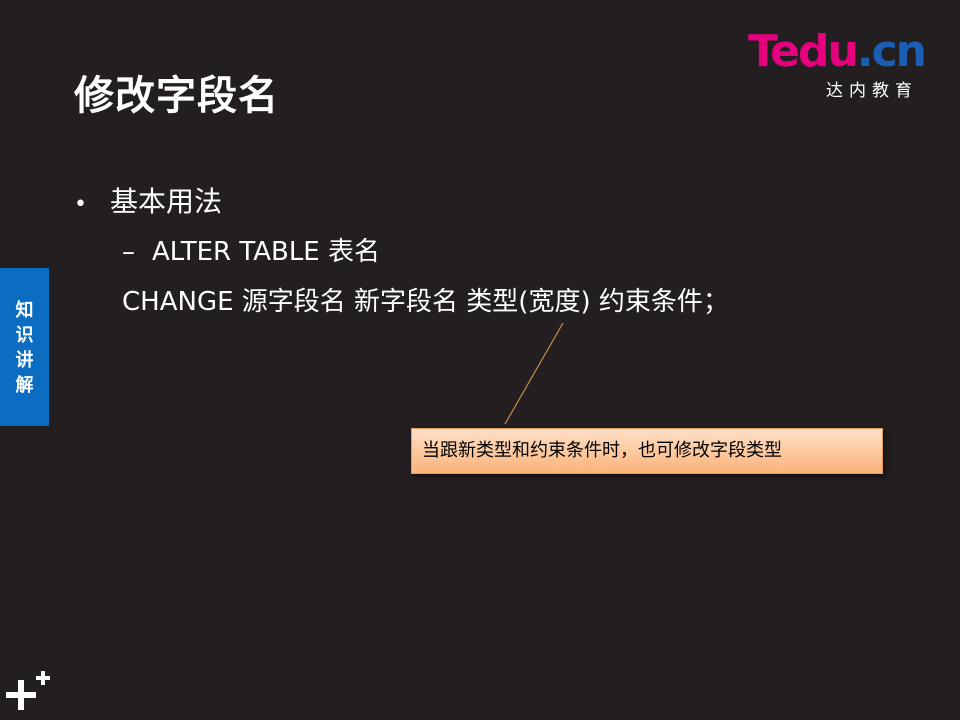  What do you see at coordinates (28, 690) in the screenshot?
I see `plus-icon` at bounding box center [28, 690].